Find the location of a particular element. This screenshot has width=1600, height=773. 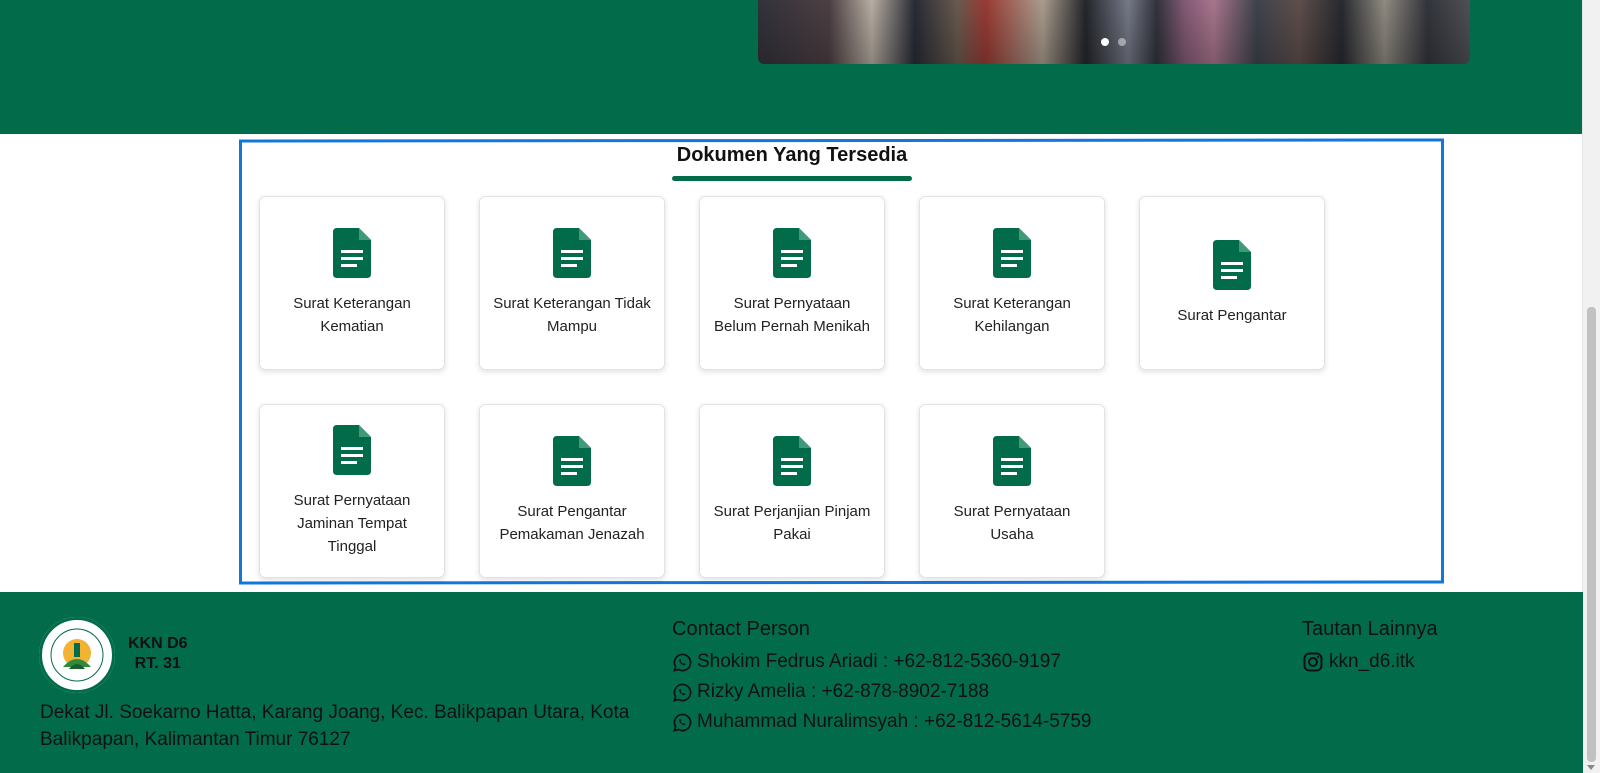

contact-whatsapp-link: Muhammad Nuralimsyah : +62-812-5614-5759 is located at coordinates (882, 722).